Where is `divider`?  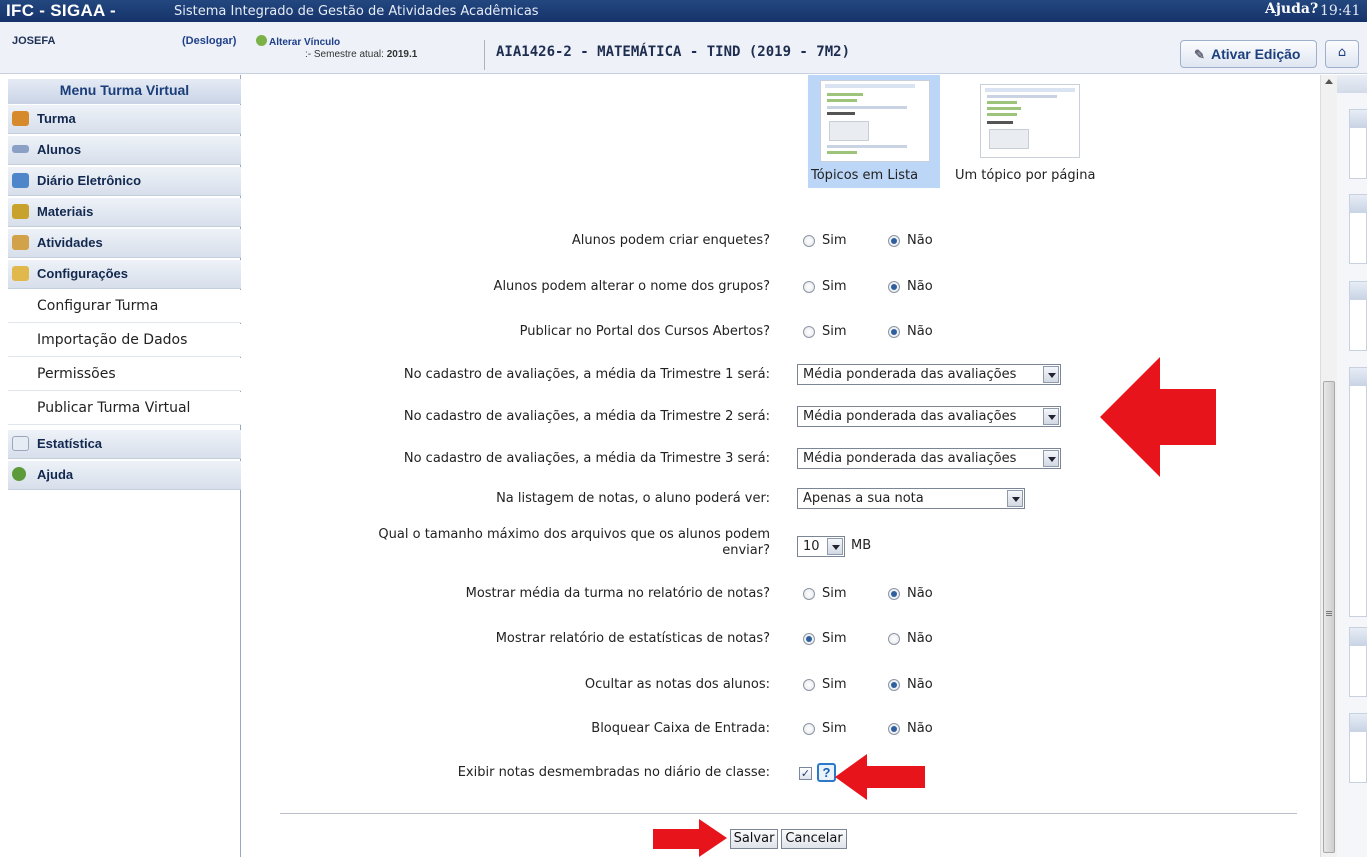 divider is located at coordinates (484, 55).